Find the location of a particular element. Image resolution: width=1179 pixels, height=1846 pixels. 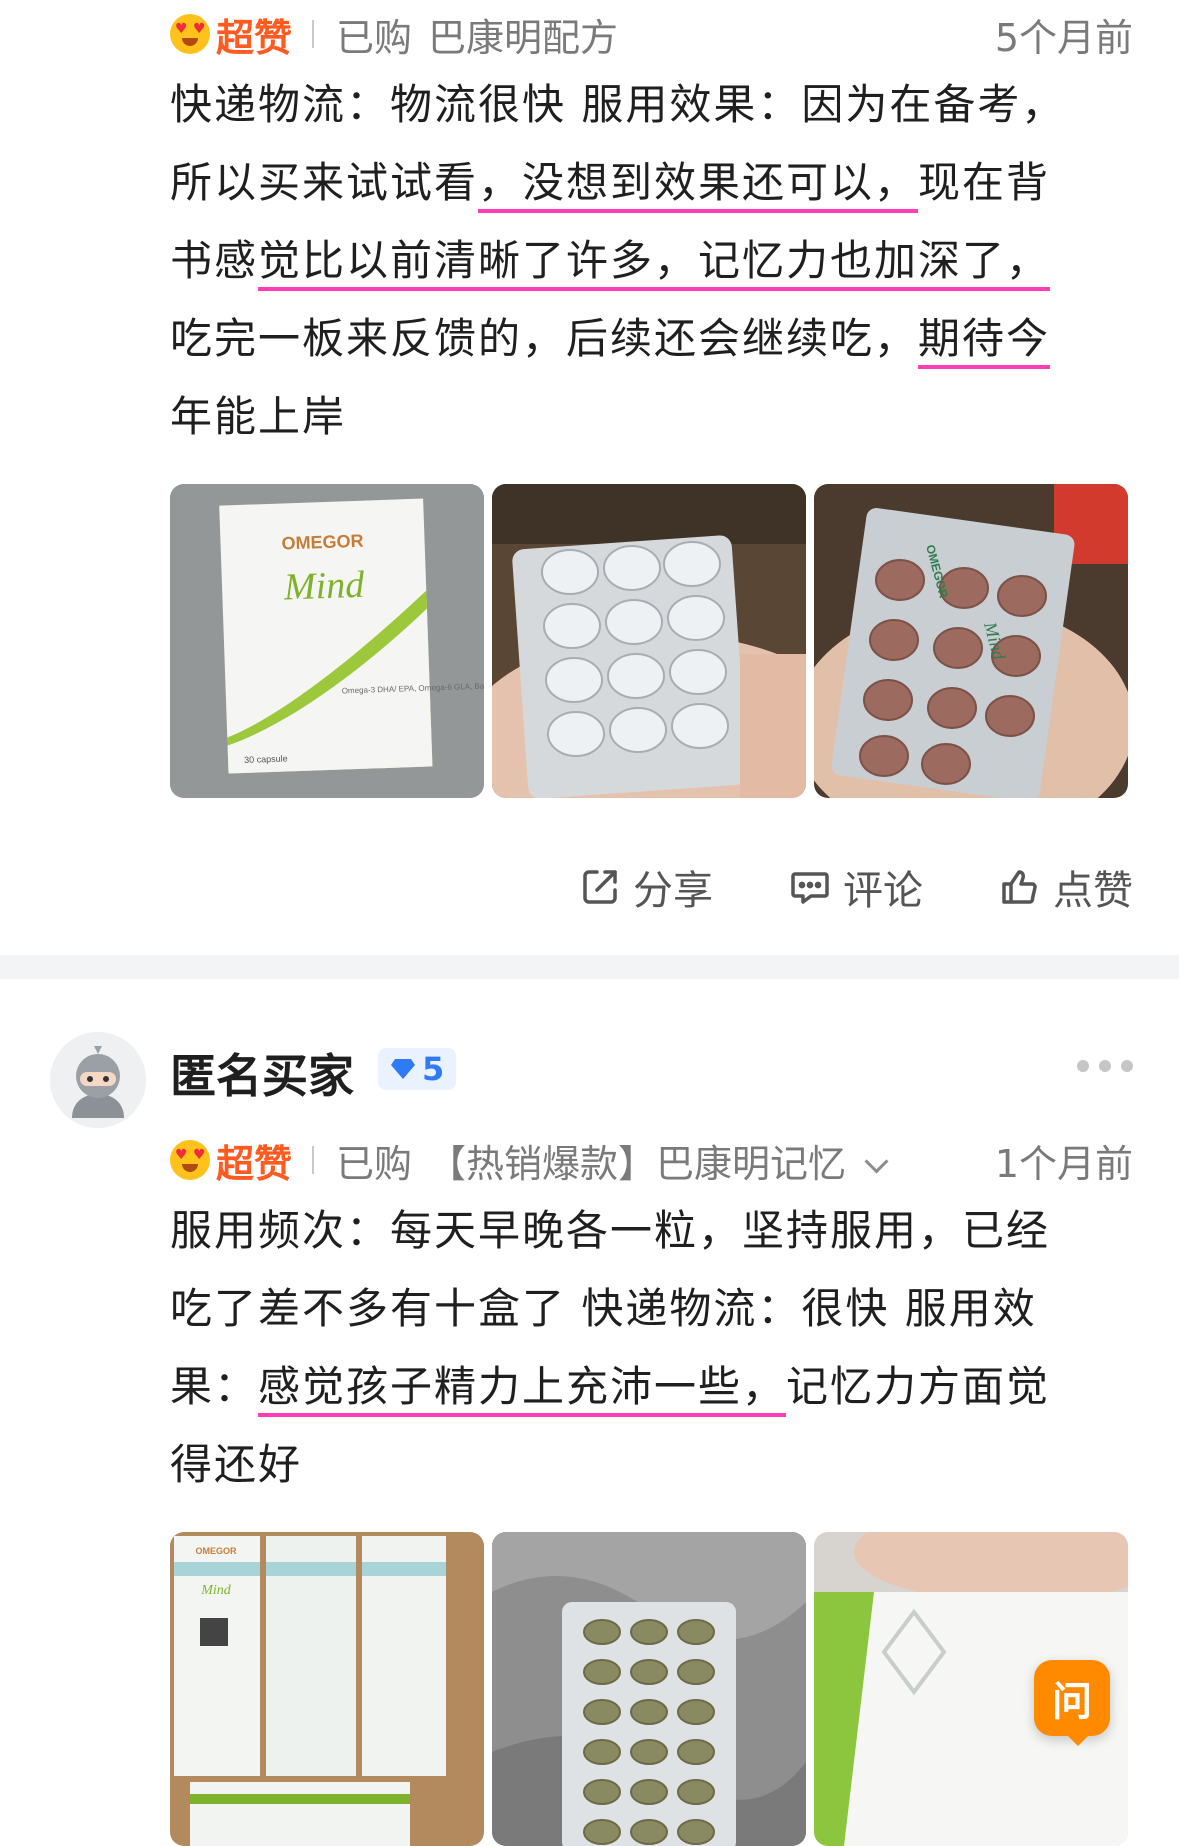

text-segment: 记忆力方面觉 is located at coordinates (918, 1386).